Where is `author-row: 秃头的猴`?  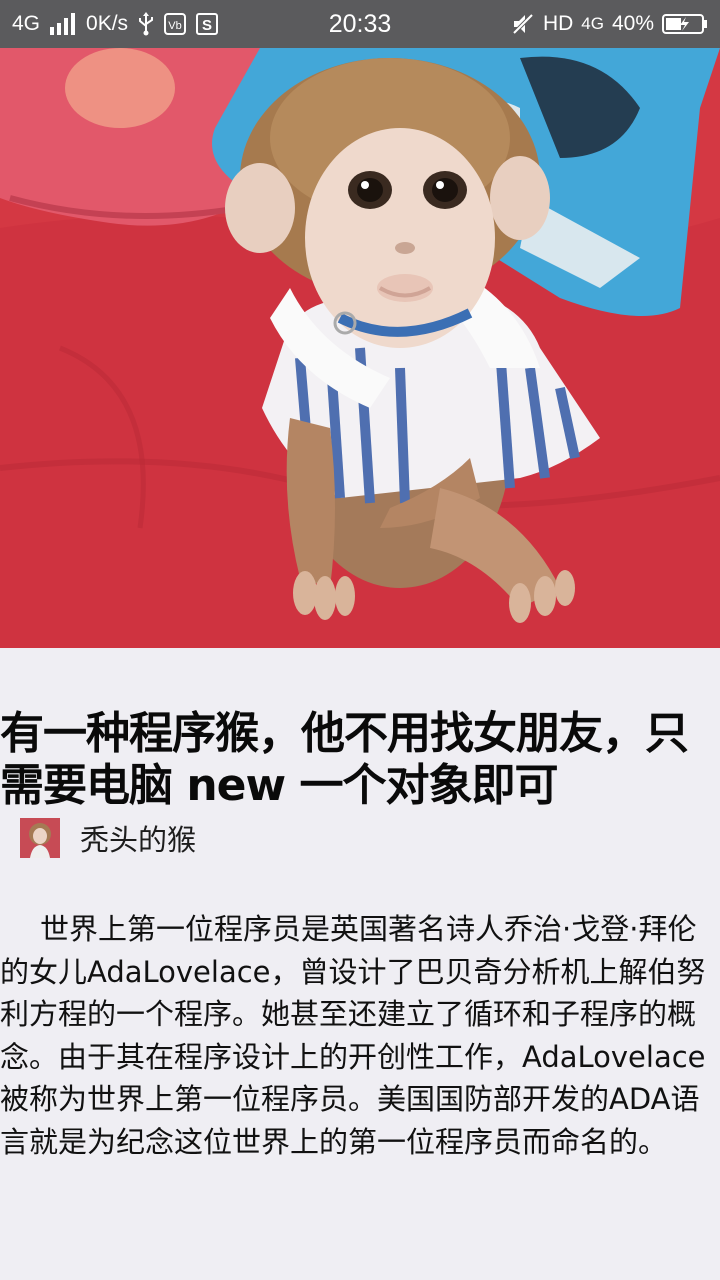 author-row: 秃头的猴 is located at coordinates (108, 838).